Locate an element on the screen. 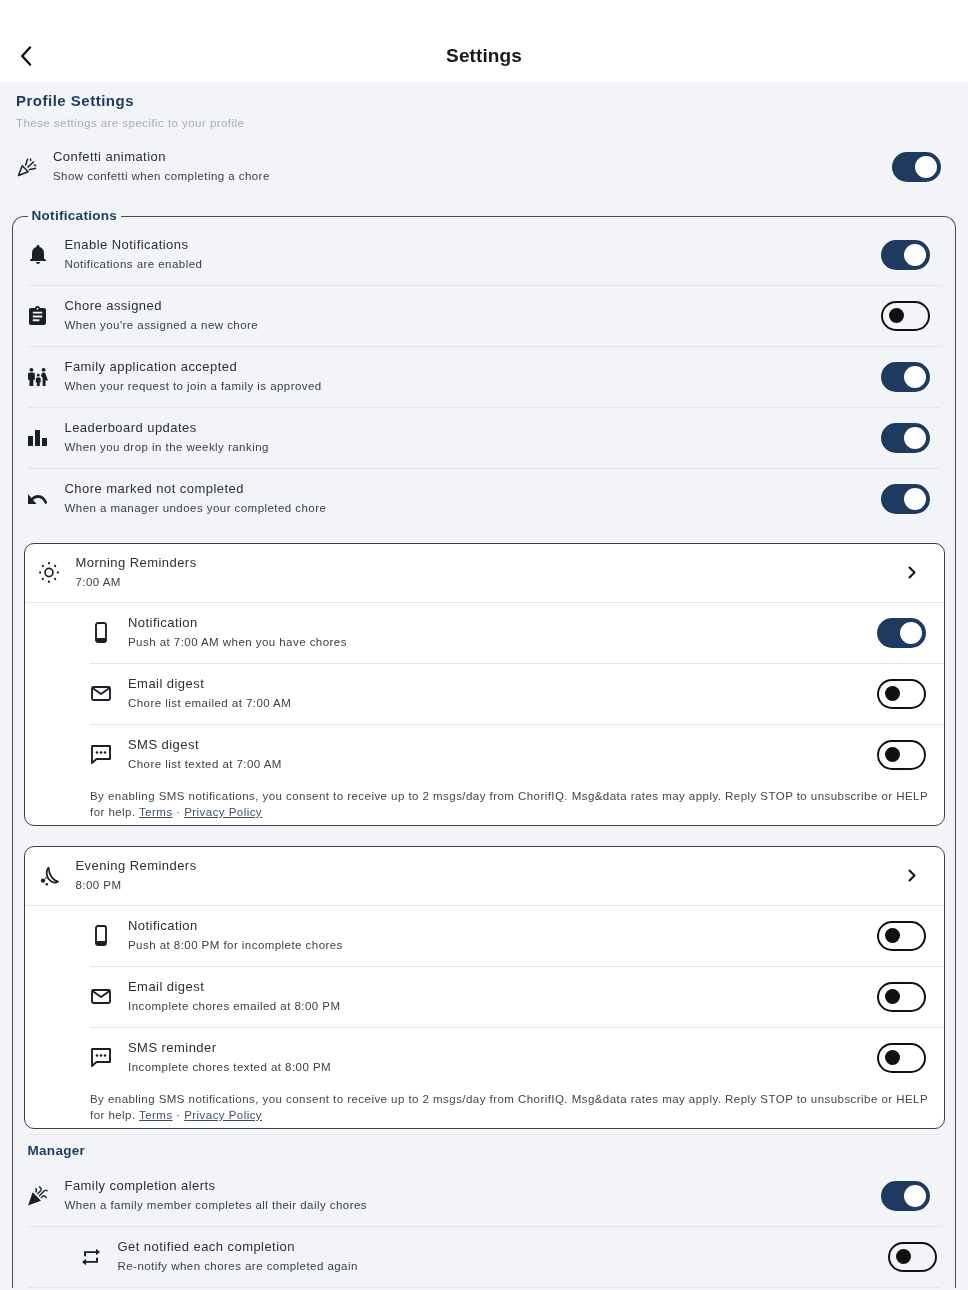 The width and height of the screenshot is (968, 1290). setting-title: Family completion alerts is located at coordinates (140, 1186).